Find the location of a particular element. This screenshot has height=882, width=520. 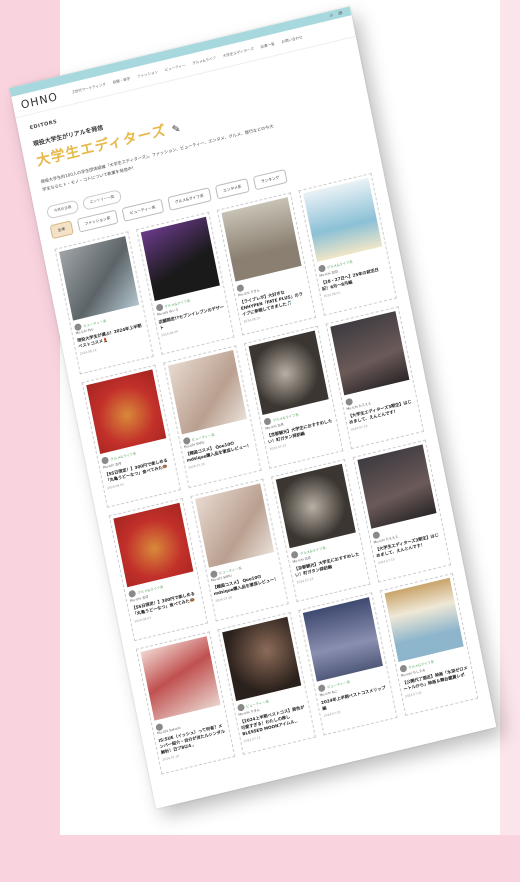

subtab-monthly: 今月の企画 is located at coordinates (62, 209).